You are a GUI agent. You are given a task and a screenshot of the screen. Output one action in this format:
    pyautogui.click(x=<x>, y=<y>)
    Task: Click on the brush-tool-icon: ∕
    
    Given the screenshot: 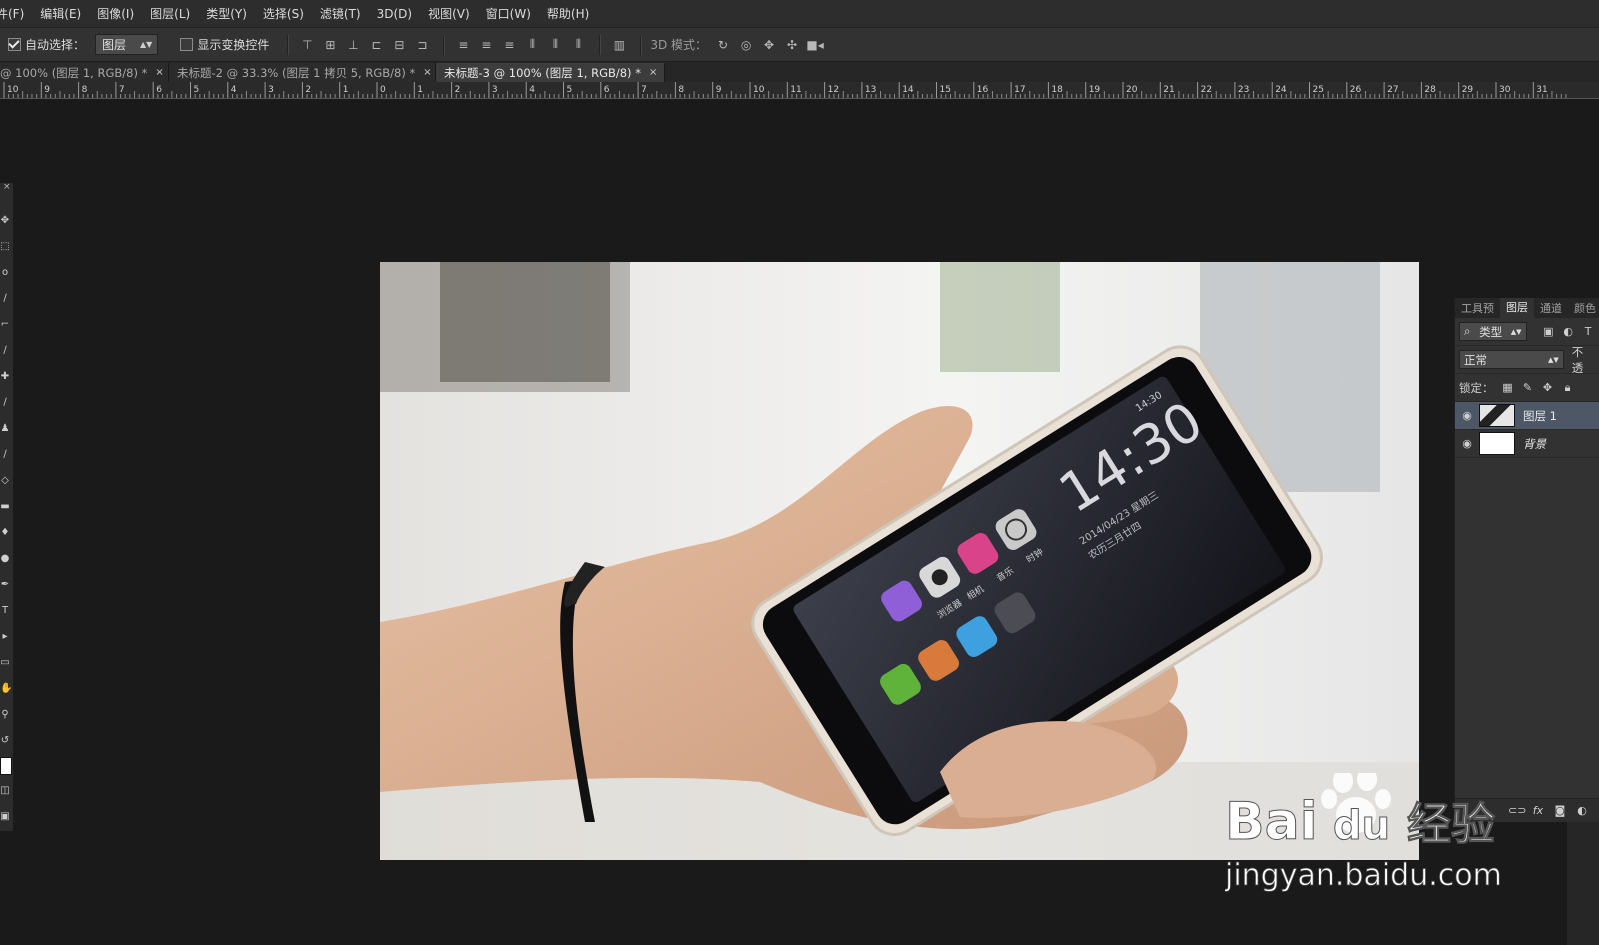 What is the action you would take?
    pyautogui.click(x=5, y=403)
    